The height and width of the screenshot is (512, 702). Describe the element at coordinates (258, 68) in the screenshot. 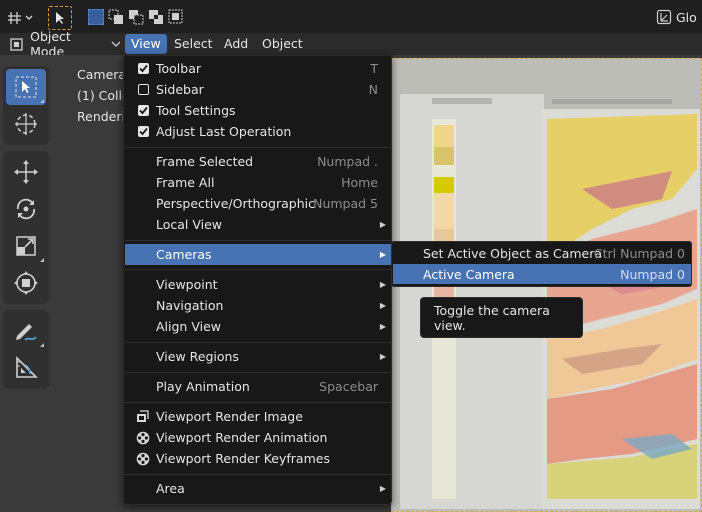

I see `menu-item-toolbar: Toolbar T` at that location.